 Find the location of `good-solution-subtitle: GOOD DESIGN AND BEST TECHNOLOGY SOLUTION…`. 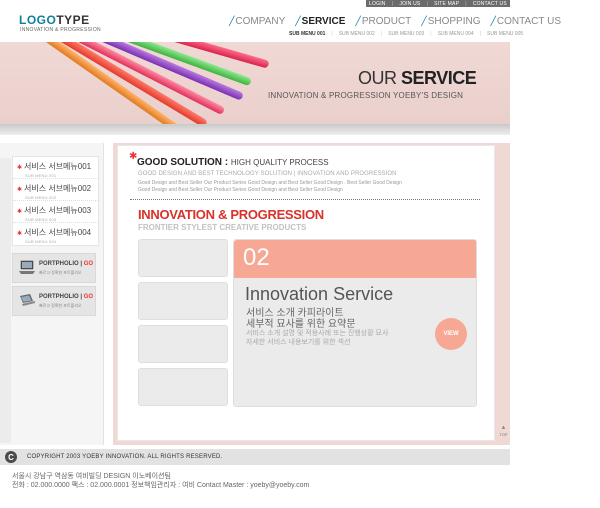

good-solution-subtitle: GOOD DESIGN AND BEST TECHNOLOGY SOLUTION… is located at coordinates (267, 174).